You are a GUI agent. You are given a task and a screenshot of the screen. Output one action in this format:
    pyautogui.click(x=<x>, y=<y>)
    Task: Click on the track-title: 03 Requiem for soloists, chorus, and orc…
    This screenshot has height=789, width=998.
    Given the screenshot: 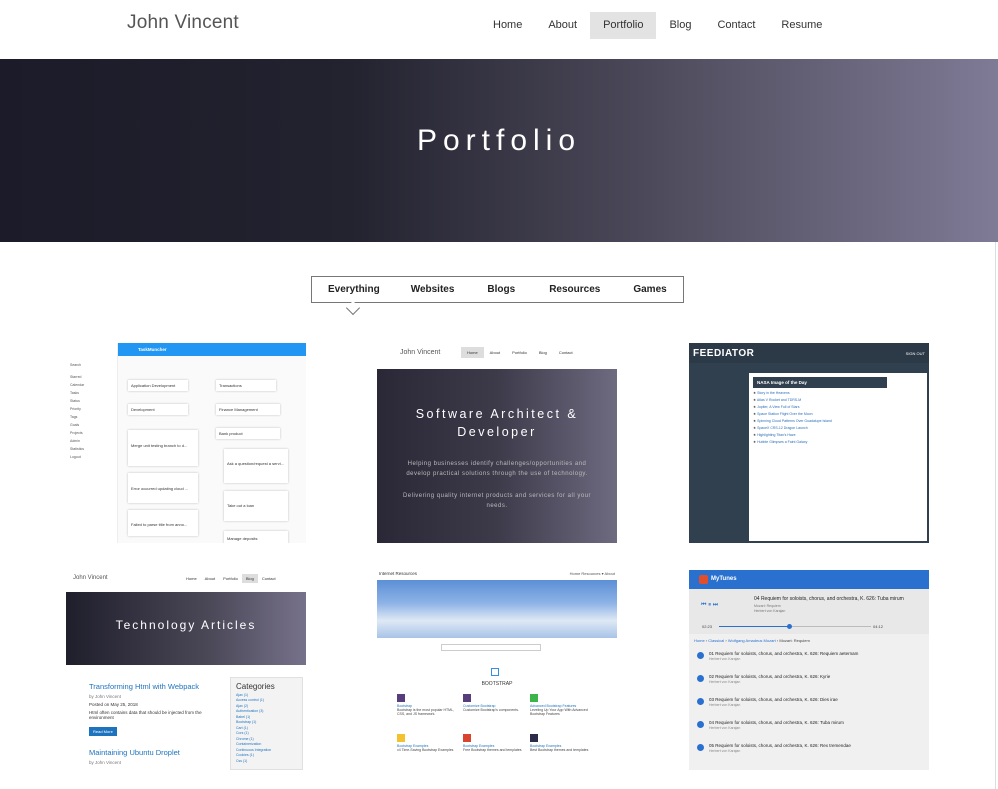 What is the action you would take?
    pyautogui.click(x=773, y=699)
    